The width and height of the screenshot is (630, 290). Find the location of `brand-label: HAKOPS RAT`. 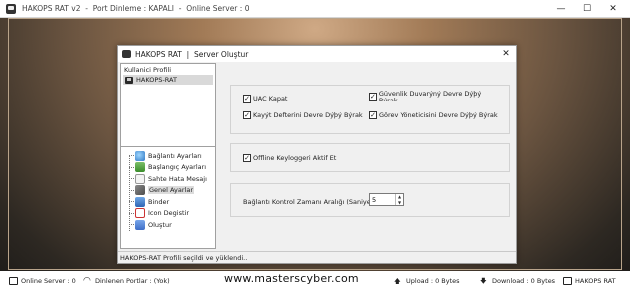

brand-label: HAKOPS RAT is located at coordinates (589, 280).